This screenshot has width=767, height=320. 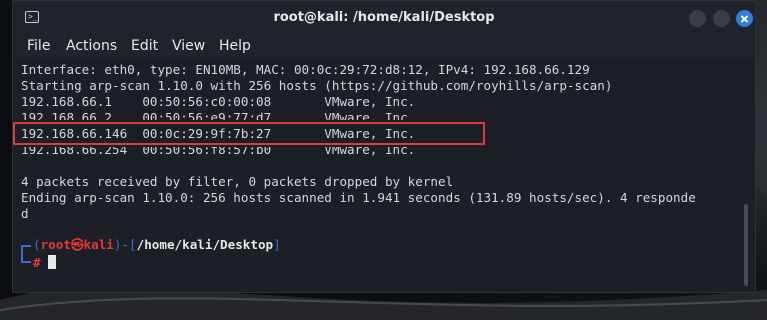 I want to click on scrollbar, so click(x=746, y=245).